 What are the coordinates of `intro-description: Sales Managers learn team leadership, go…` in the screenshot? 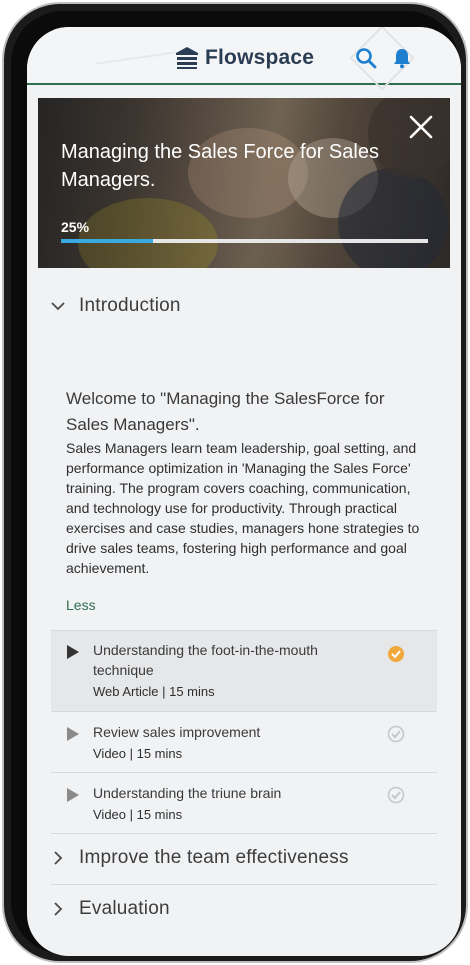 It's located at (243, 508).